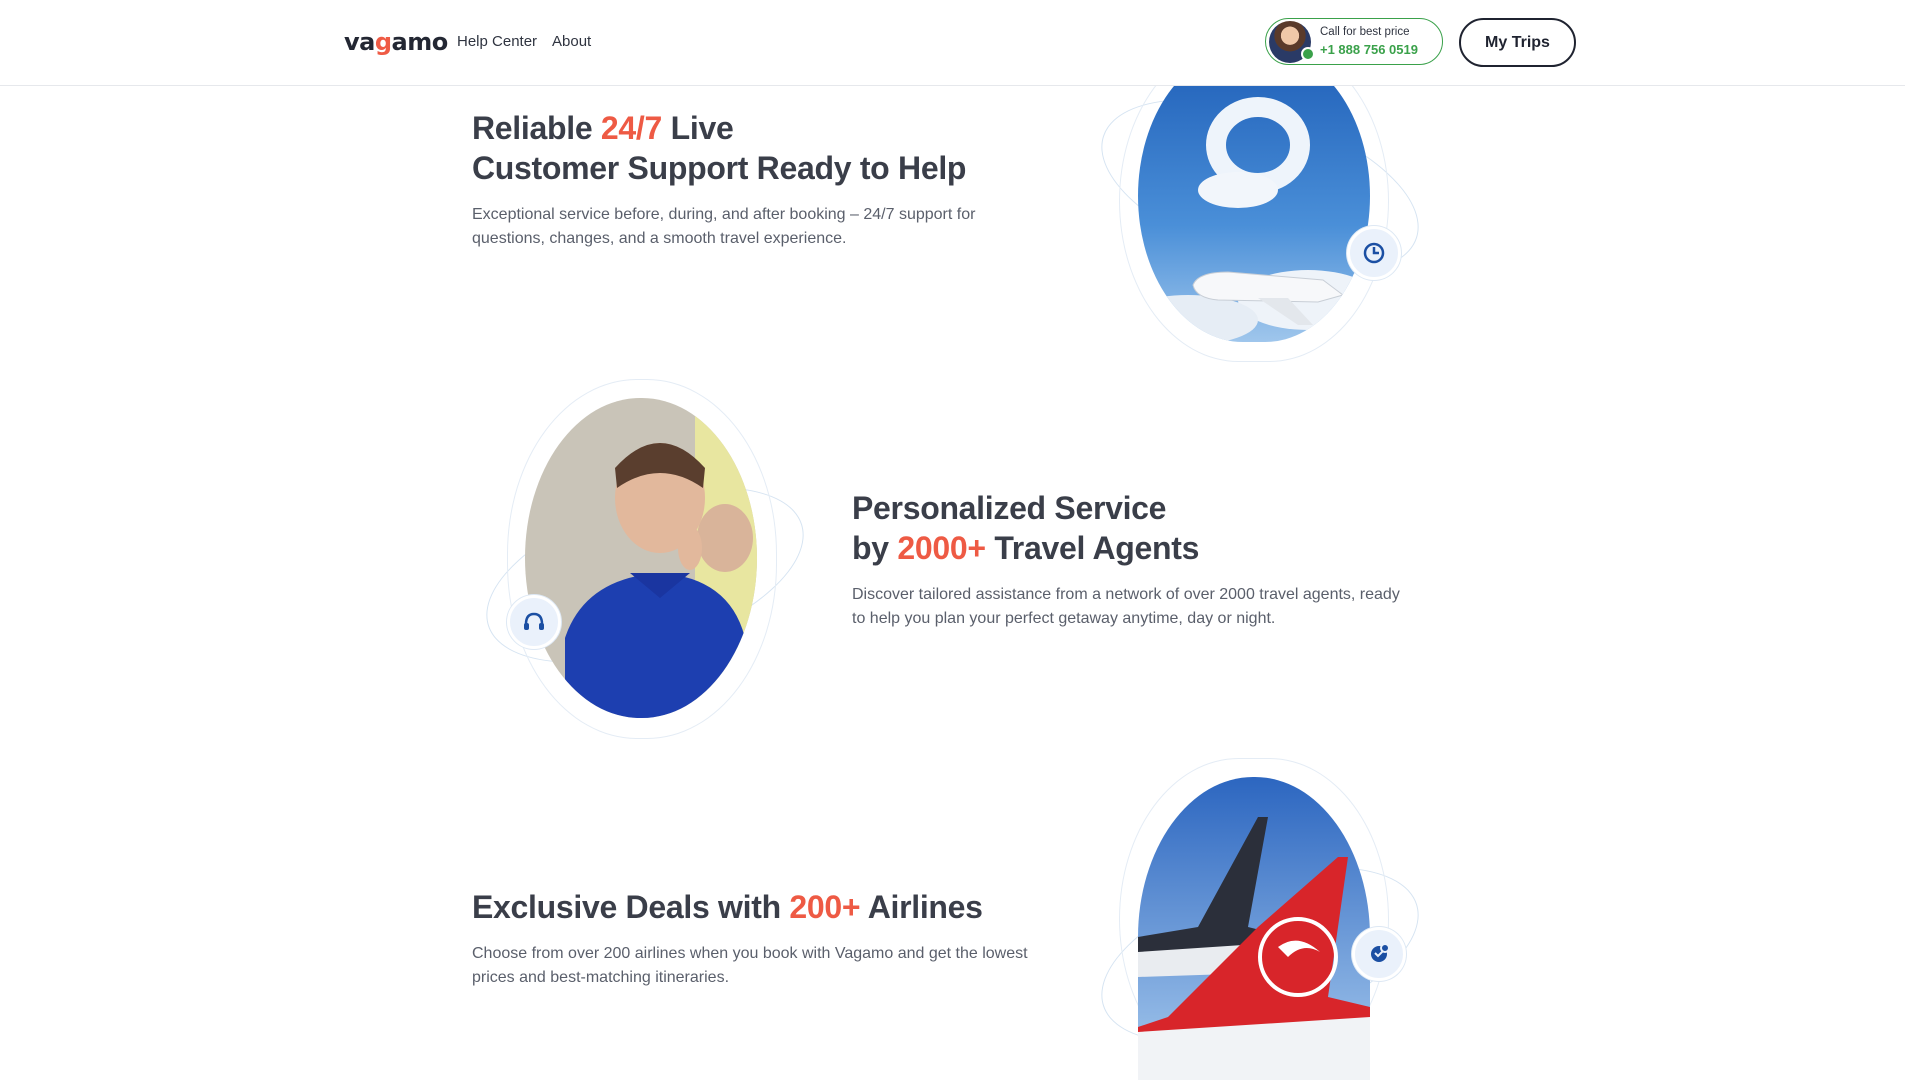 This screenshot has height=1080, width=1905. What do you see at coordinates (1374, 253) in the screenshot?
I see `support-refresh-icon` at bounding box center [1374, 253].